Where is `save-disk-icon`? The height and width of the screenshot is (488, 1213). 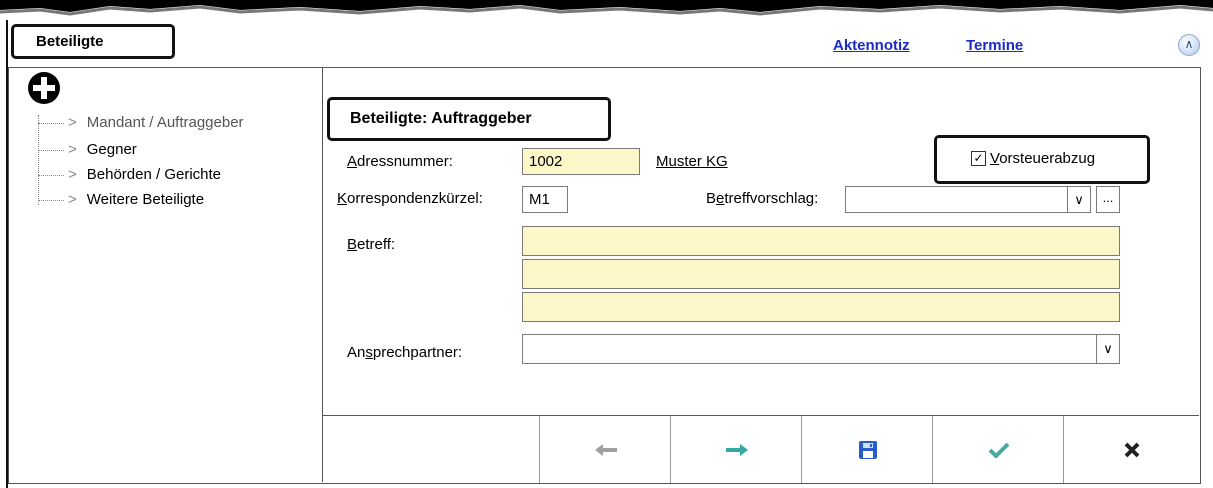
save-disk-icon is located at coordinates (867, 449).